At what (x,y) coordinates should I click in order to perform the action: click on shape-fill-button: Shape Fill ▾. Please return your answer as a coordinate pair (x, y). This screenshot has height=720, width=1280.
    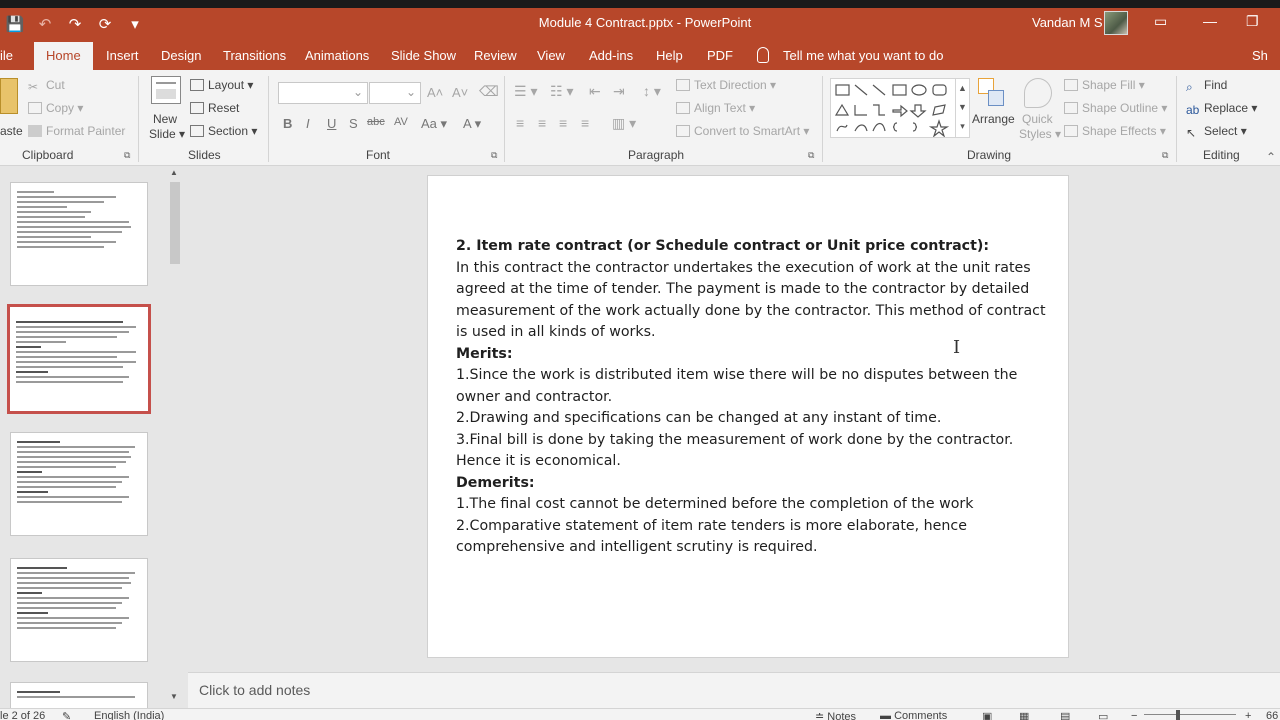
    Looking at the image, I should click on (1104, 85).